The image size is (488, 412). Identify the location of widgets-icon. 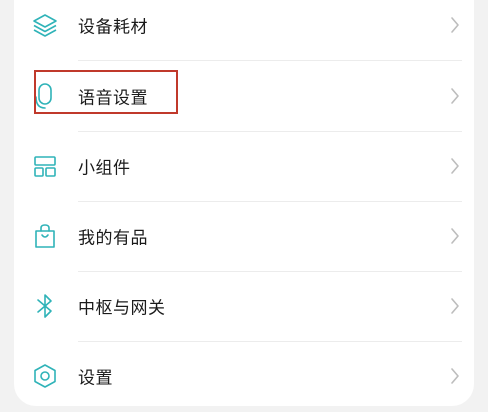
(45, 166).